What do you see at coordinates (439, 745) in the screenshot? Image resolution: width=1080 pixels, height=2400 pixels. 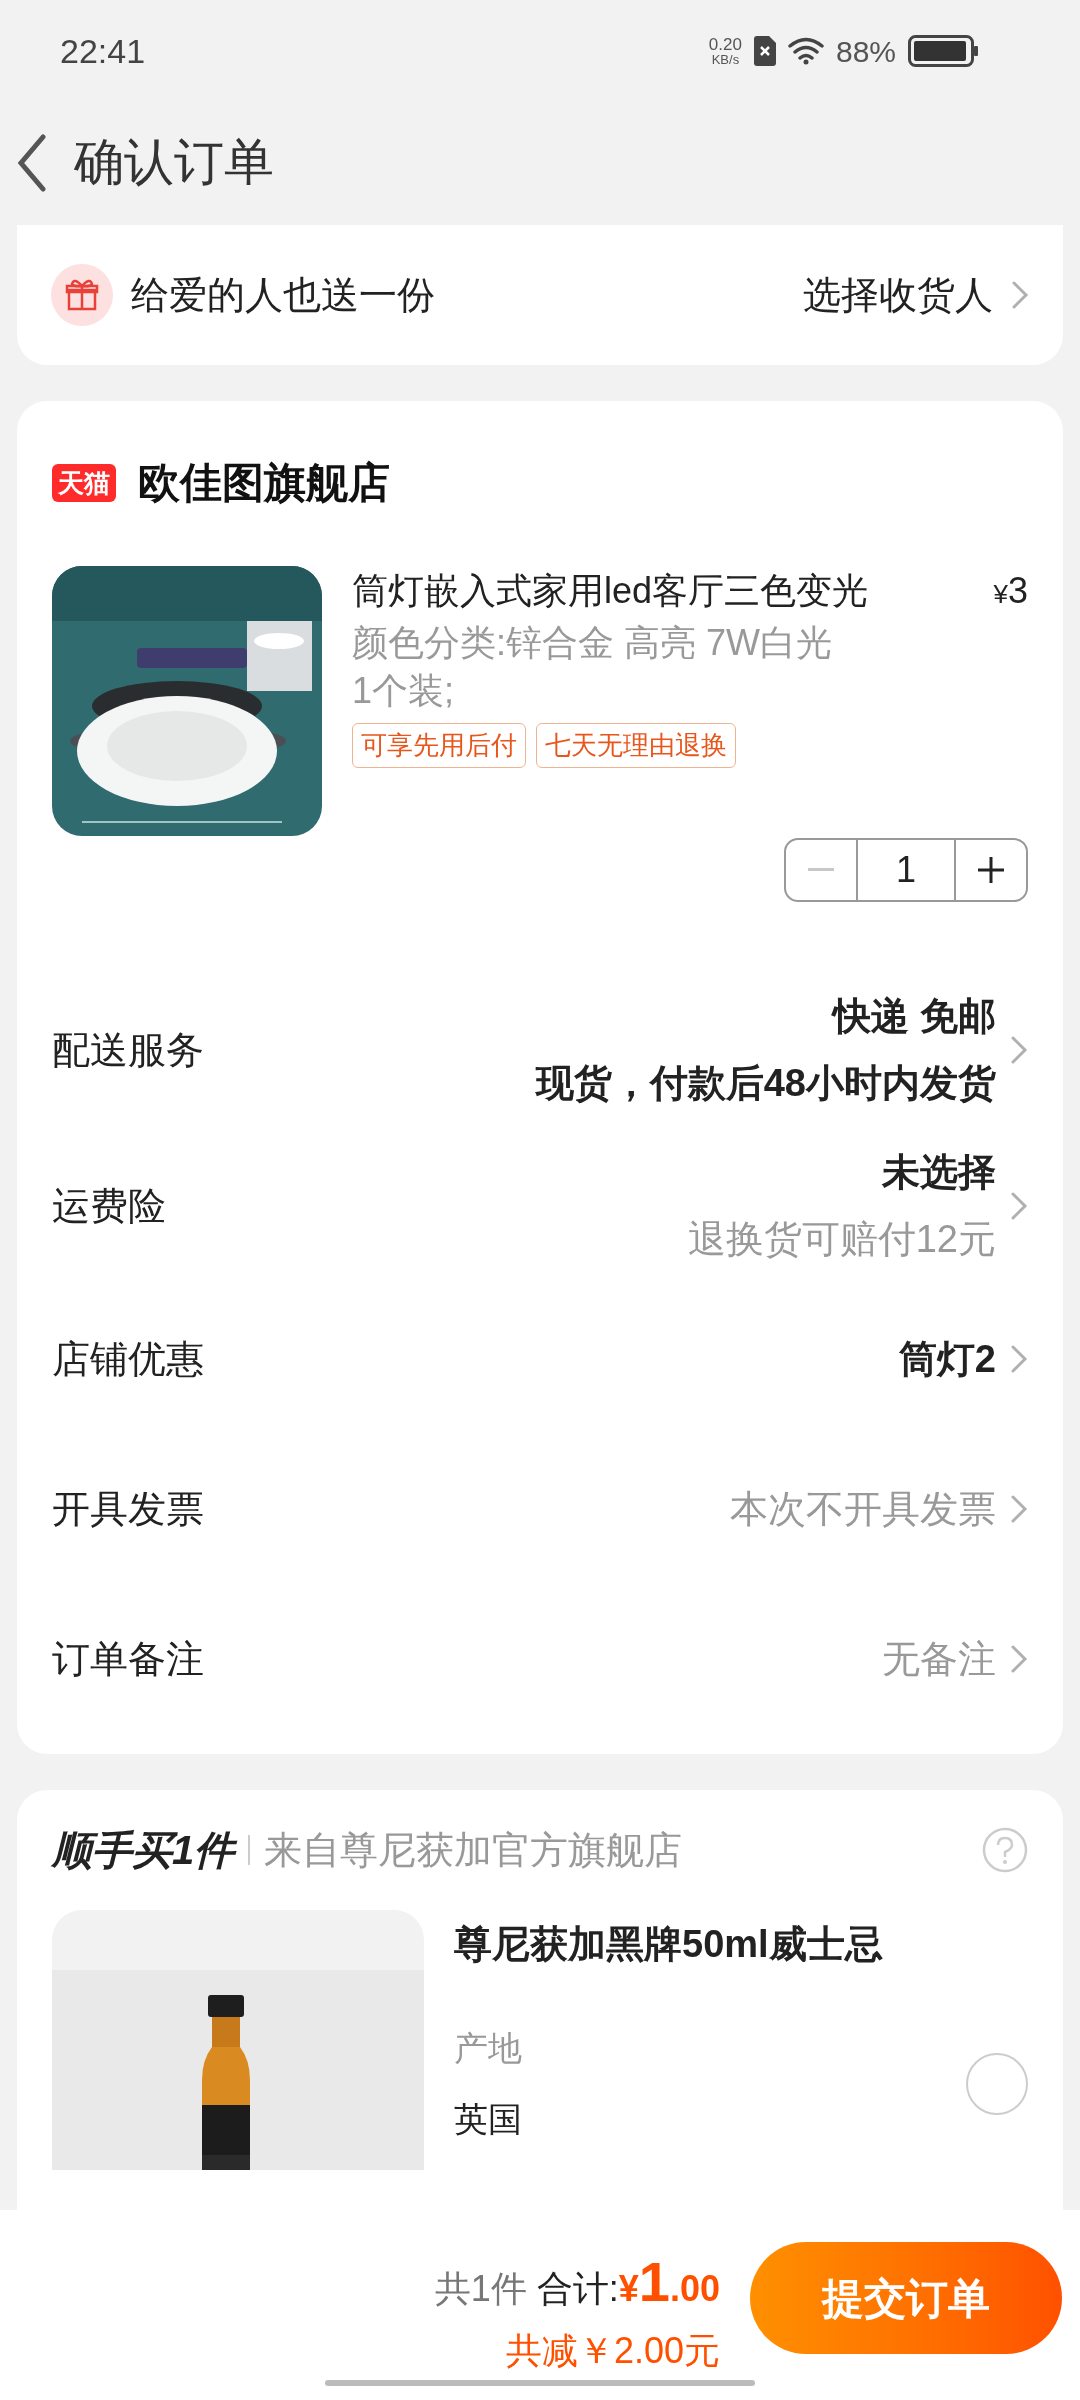 I see `service-tag: 可享先用后付` at bounding box center [439, 745].